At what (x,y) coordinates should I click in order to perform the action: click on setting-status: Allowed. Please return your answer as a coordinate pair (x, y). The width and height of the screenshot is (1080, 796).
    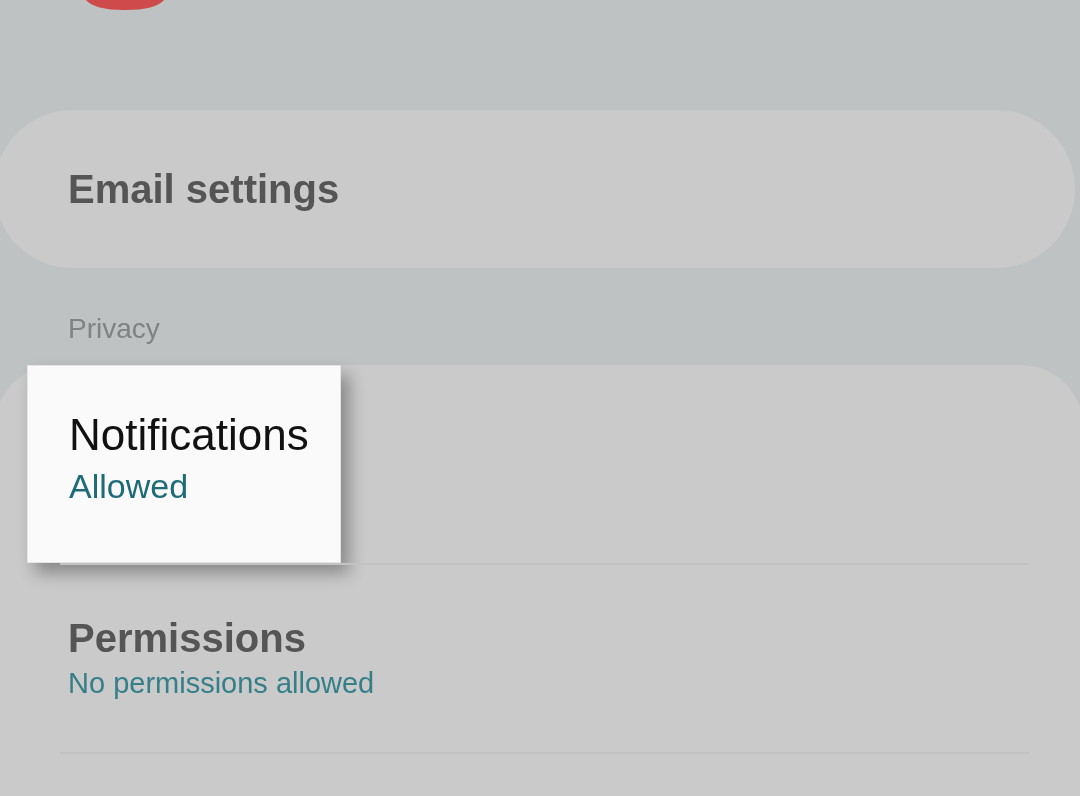
    Looking at the image, I should click on (129, 486).